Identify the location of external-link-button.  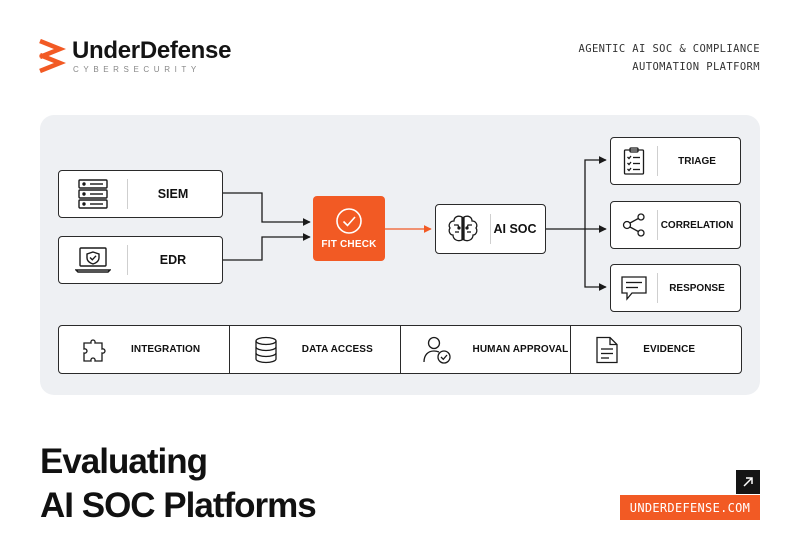
(748, 482).